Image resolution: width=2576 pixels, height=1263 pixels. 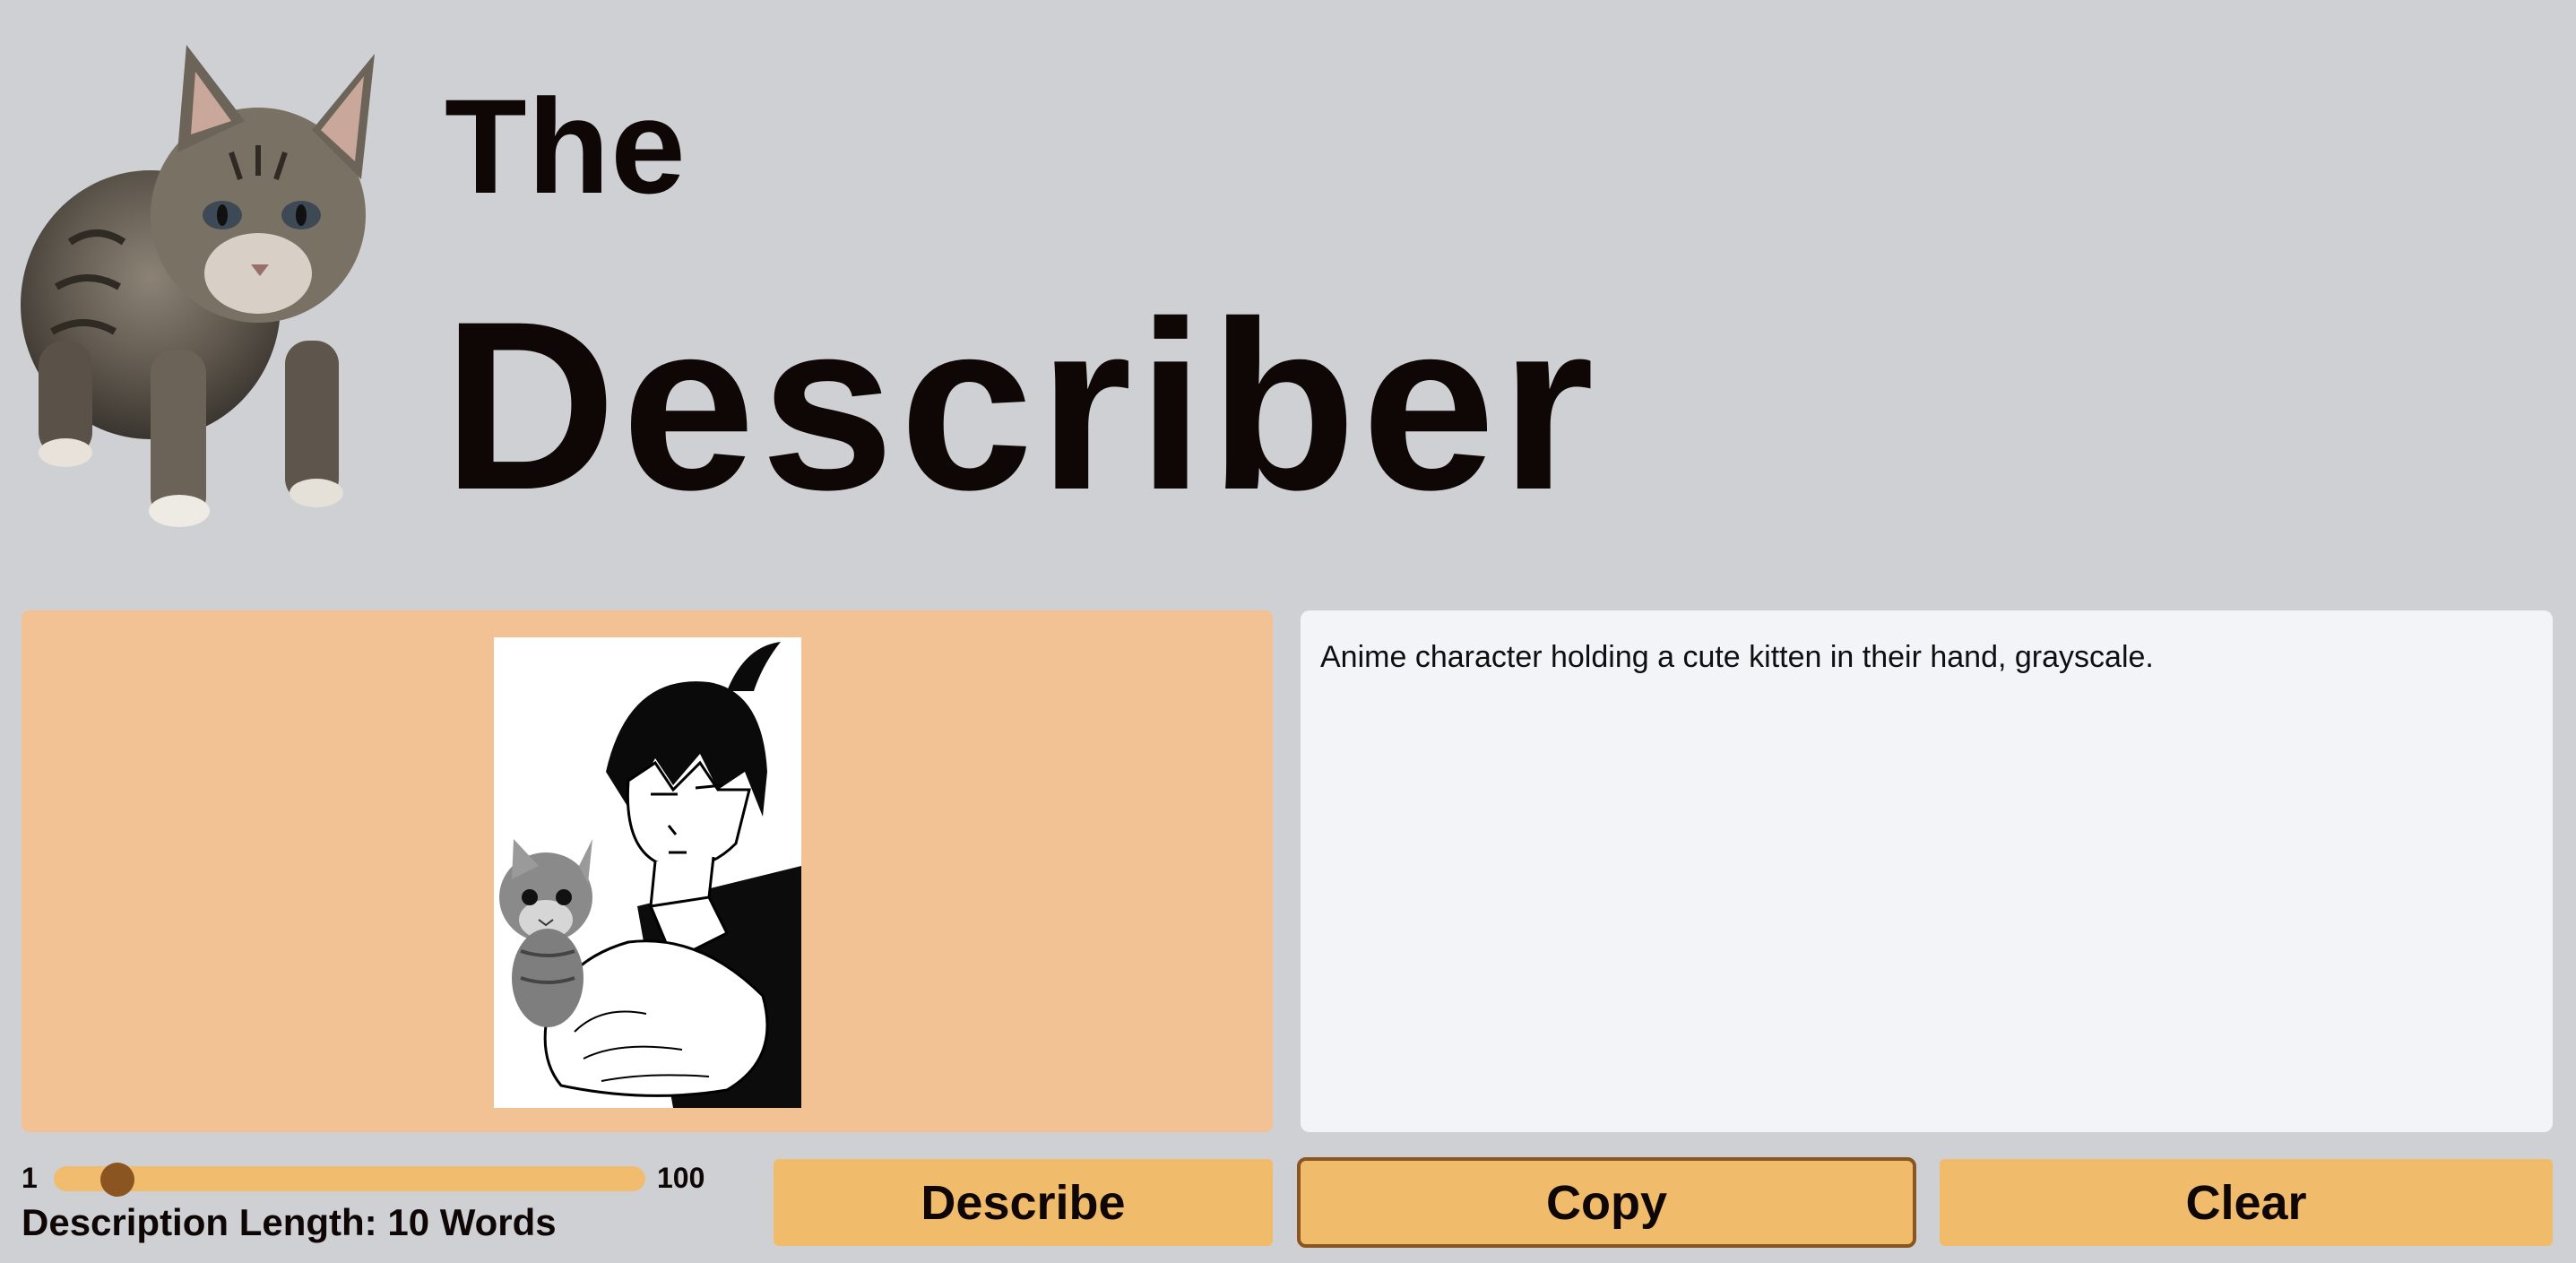 I want to click on anime-kitten-image-icon, so click(x=647, y=872).